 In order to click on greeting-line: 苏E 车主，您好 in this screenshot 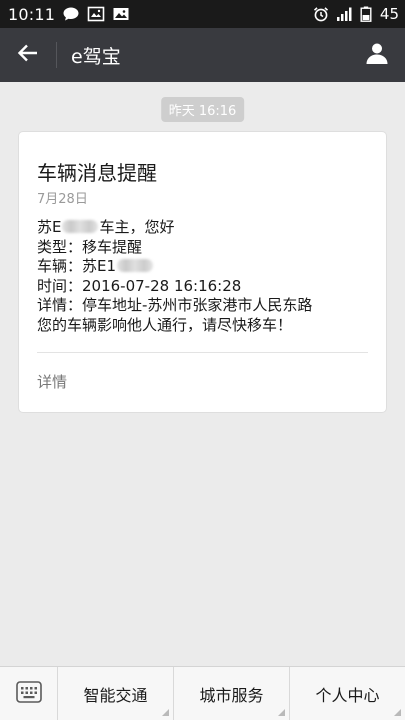, I will do `click(203, 228)`.